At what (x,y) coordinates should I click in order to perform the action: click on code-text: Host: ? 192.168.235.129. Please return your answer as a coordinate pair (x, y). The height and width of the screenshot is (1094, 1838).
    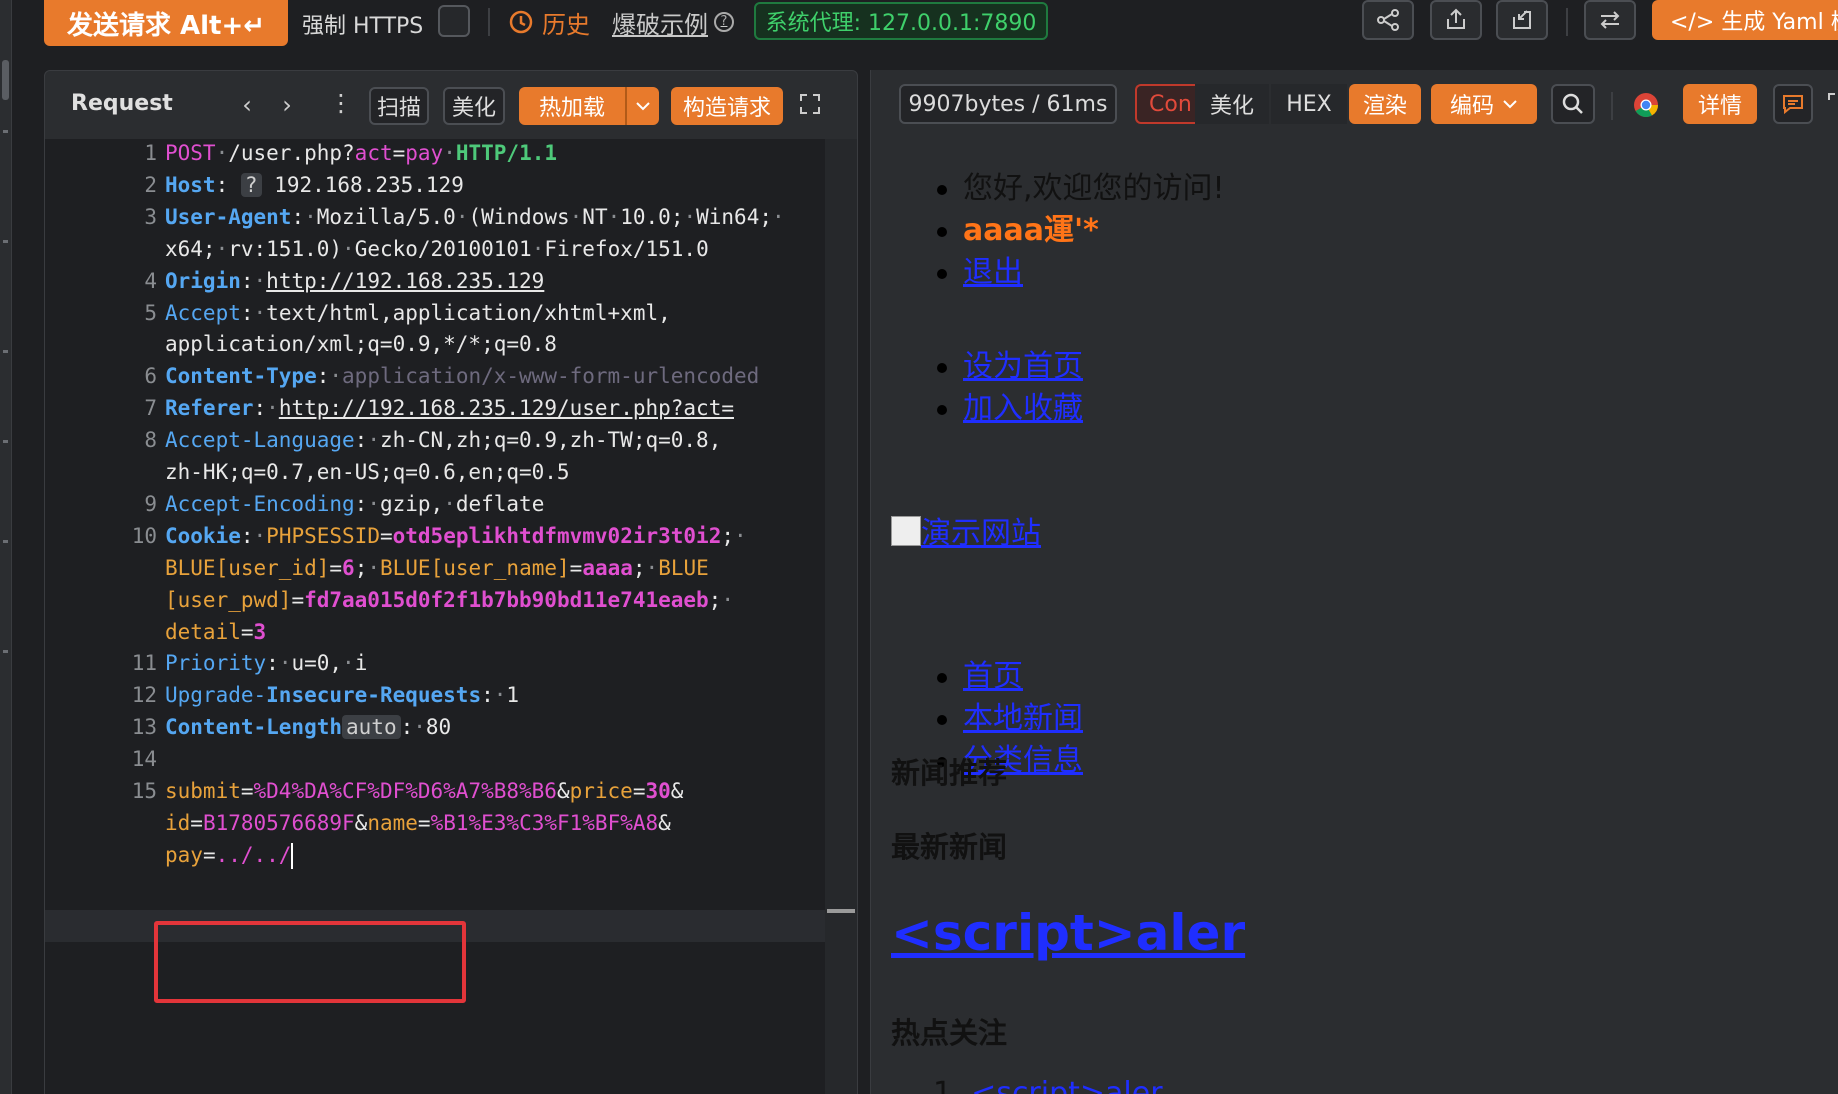
    Looking at the image, I should click on (314, 184).